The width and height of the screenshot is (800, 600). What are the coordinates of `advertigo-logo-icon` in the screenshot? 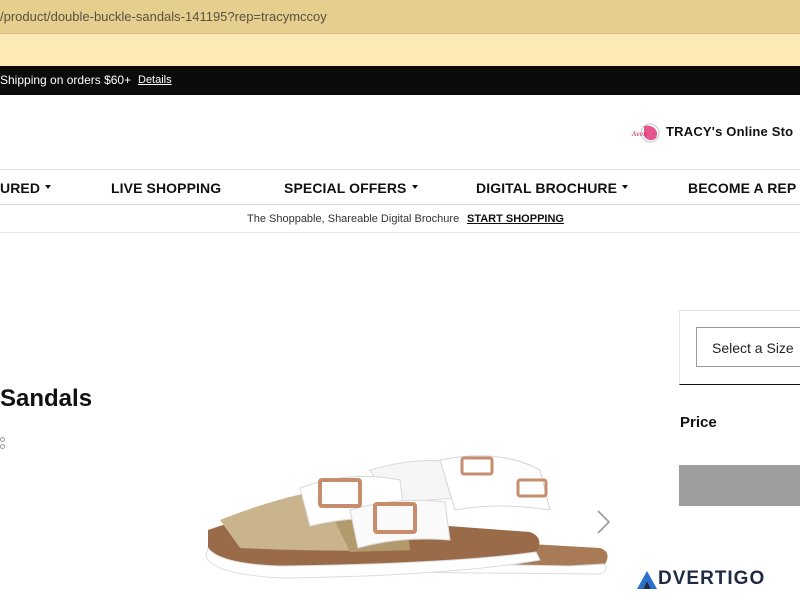 It's located at (647, 580).